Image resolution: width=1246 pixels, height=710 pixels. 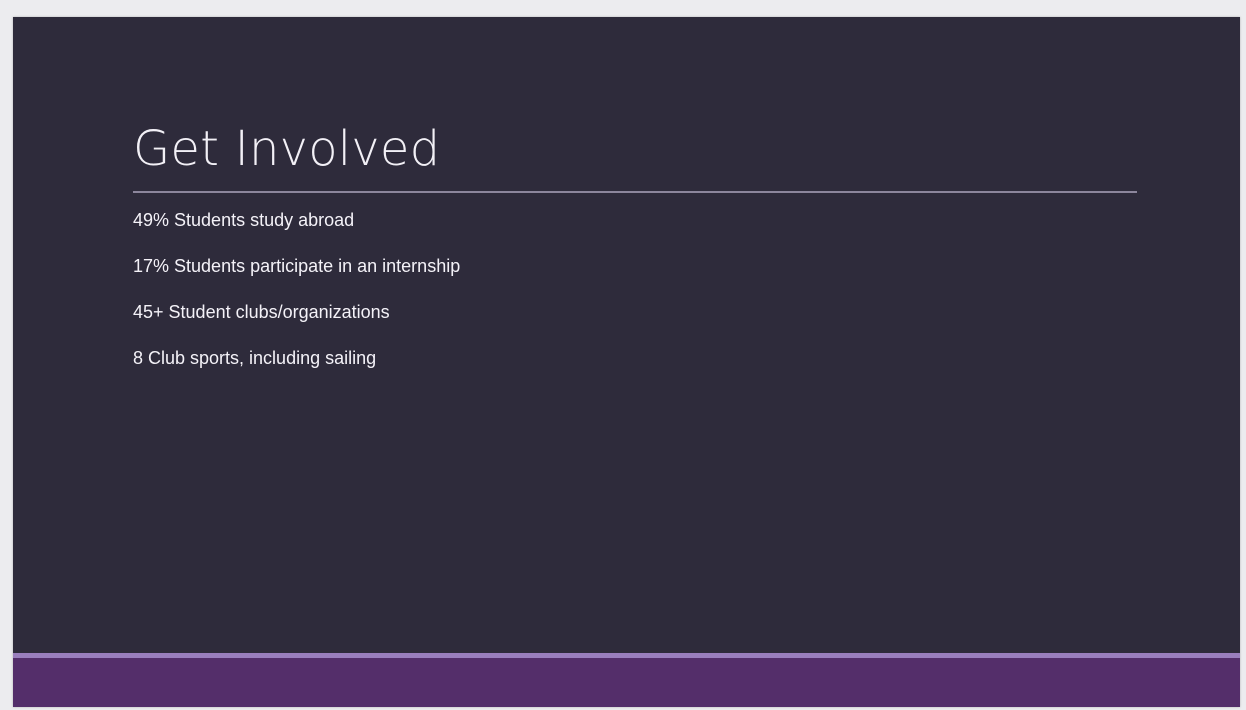 What do you see at coordinates (255, 358) in the screenshot?
I see `bullet-club-sports: 8 Club sports, including sailing` at bounding box center [255, 358].